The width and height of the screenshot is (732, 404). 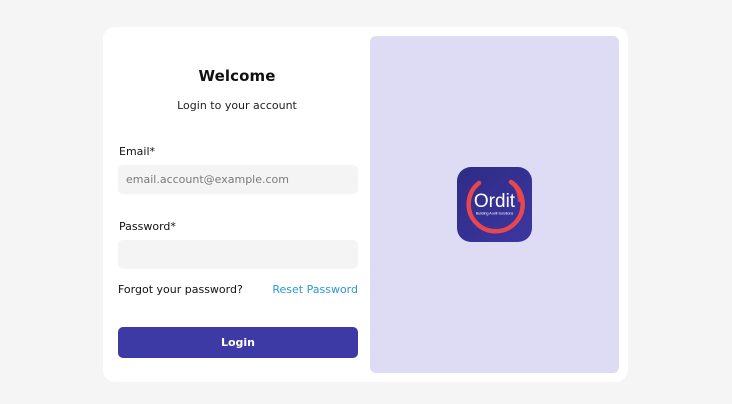 I want to click on password-label: Password*, so click(x=147, y=226).